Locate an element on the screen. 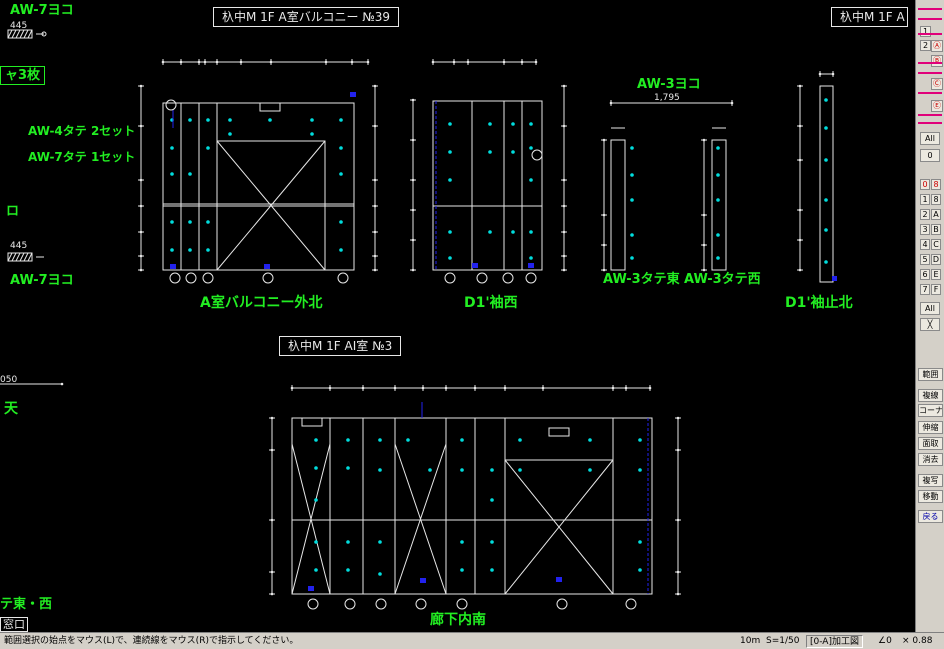 The height and width of the screenshot is (649, 944). toolbar-btn-zero: 0 is located at coordinates (930, 155).